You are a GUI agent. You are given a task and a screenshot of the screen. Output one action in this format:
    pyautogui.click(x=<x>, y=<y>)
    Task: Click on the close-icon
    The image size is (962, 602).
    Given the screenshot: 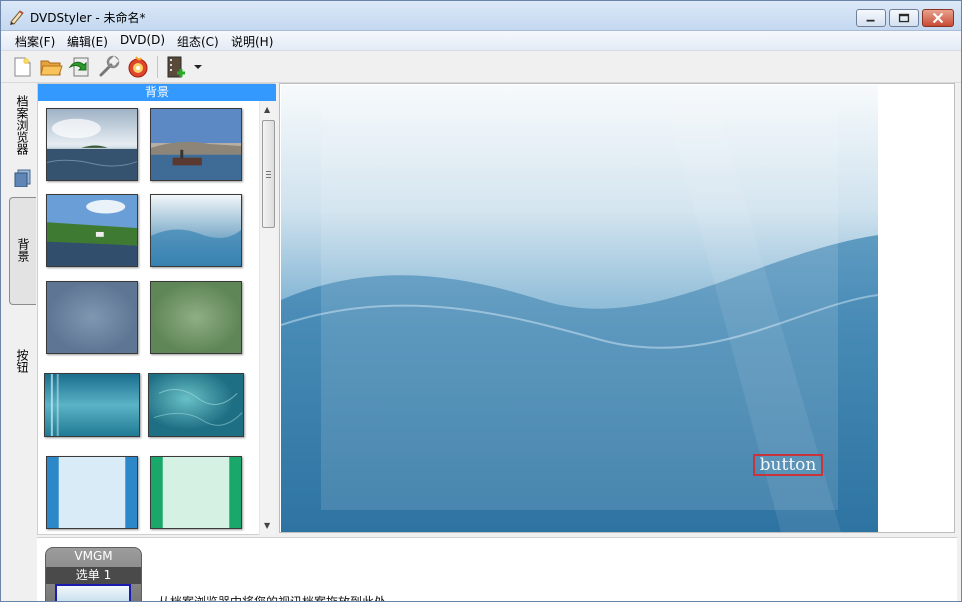 What is the action you would take?
    pyautogui.click(x=938, y=18)
    